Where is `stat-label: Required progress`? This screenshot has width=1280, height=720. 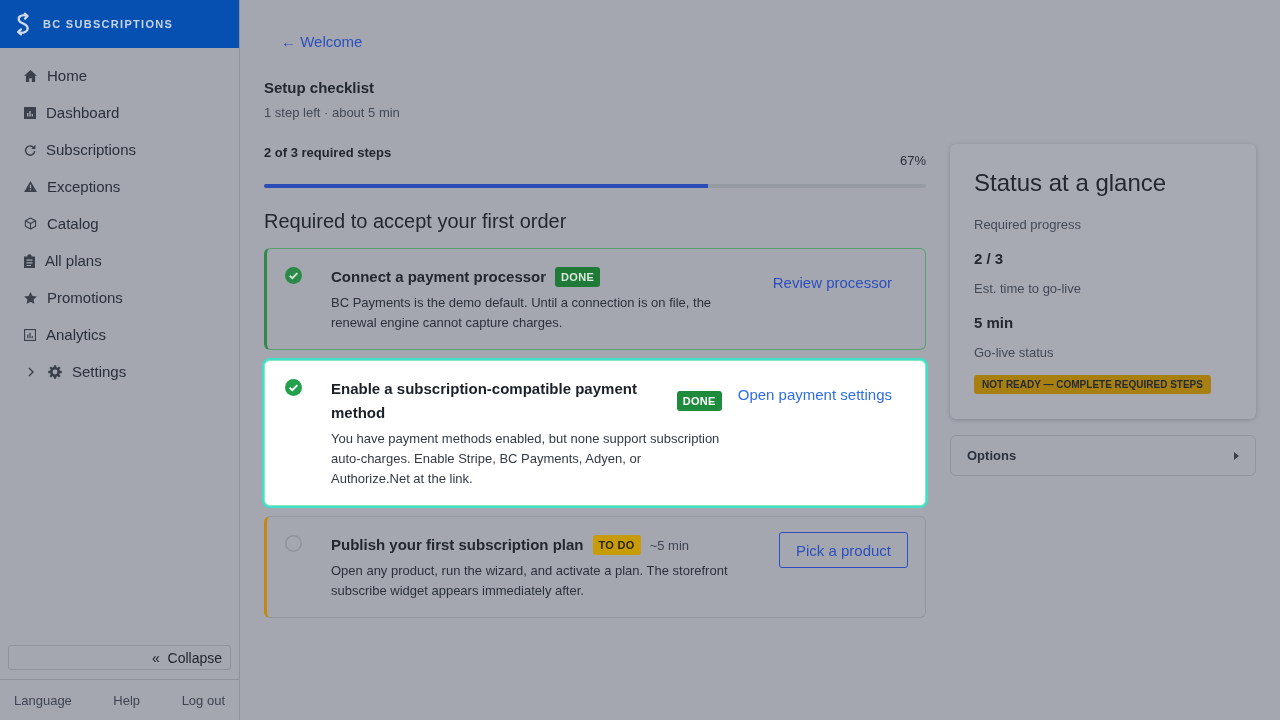
stat-label: Required progress is located at coordinates (1028, 225).